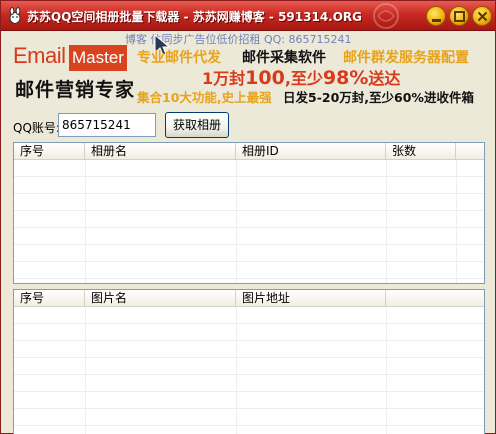 The height and width of the screenshot is (434, 496). I want to click on column-header-count: 张数, so click(421, 151).